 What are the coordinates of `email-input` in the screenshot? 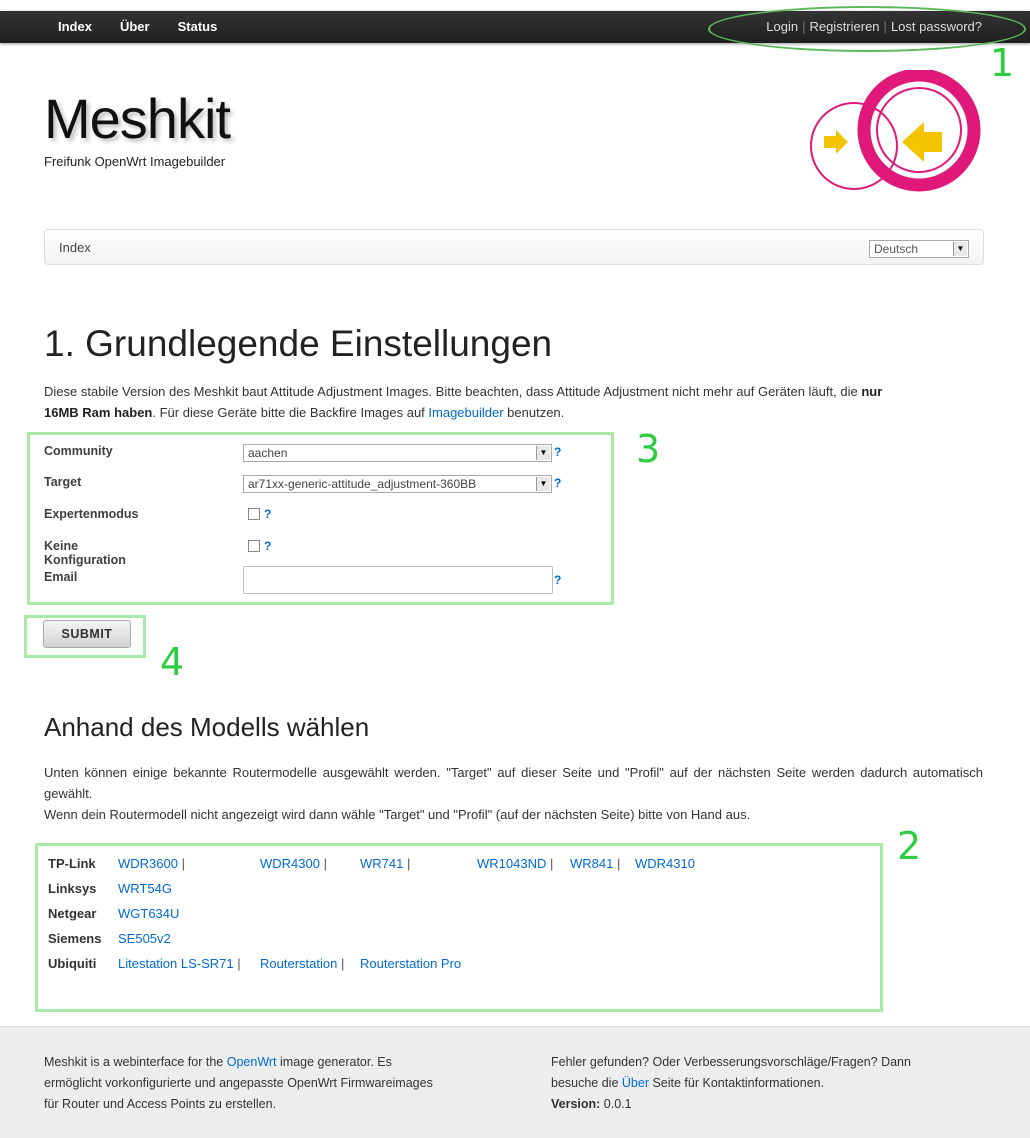 It's located at (398, 580).